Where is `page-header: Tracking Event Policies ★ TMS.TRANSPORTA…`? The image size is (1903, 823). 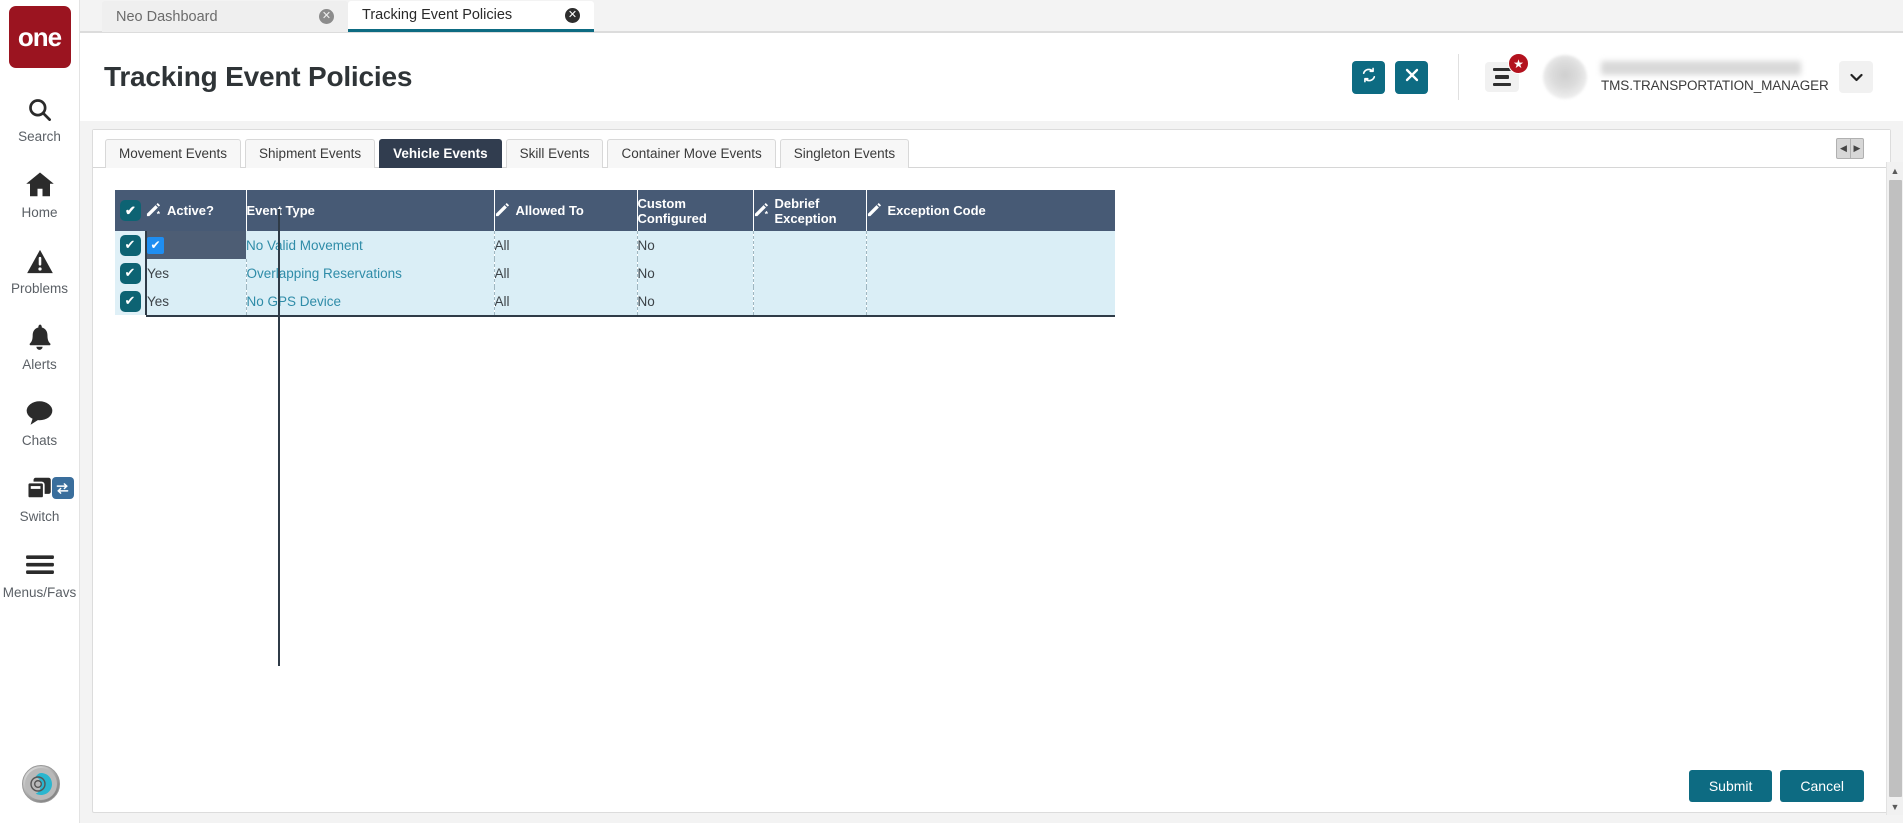 page-header: Tracking Event Policies ★ TMS.TRANSPORTA… is located at coordinates (991, 77).